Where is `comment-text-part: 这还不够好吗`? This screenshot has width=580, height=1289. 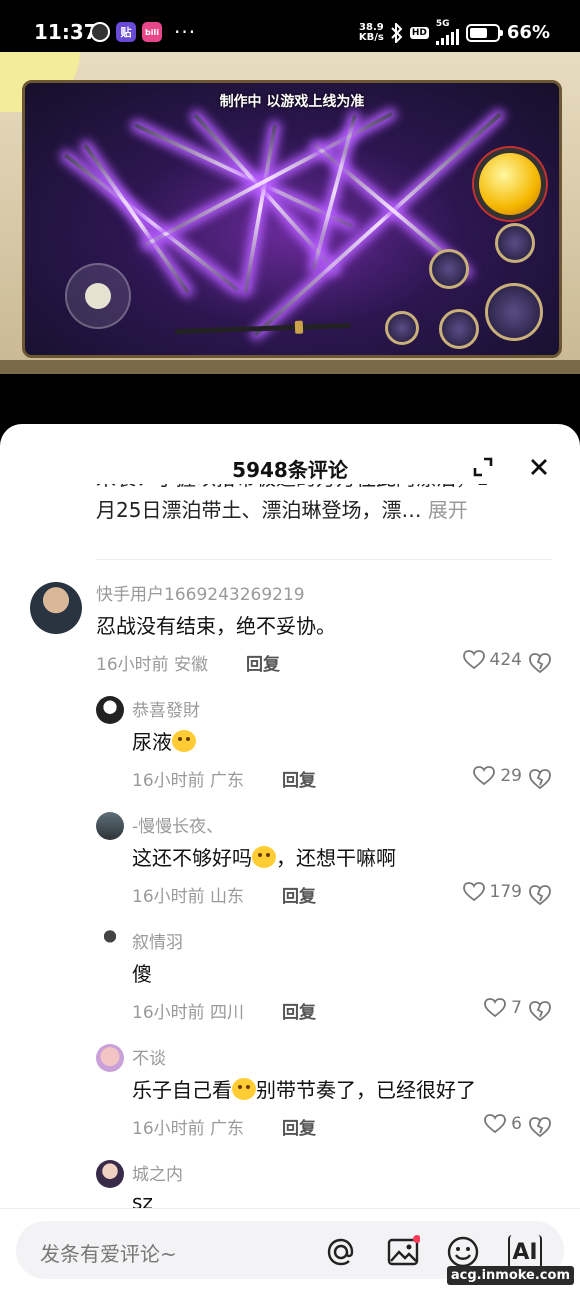
comment-text-part: 这还不够好吗 is located at coordinates (192, 858).